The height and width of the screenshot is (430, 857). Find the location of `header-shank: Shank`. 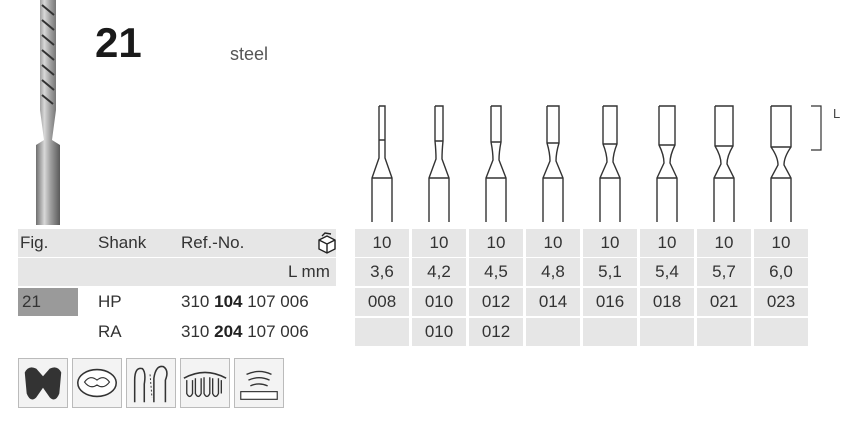

header-shank: Shank is located at coordinates (122, 242).